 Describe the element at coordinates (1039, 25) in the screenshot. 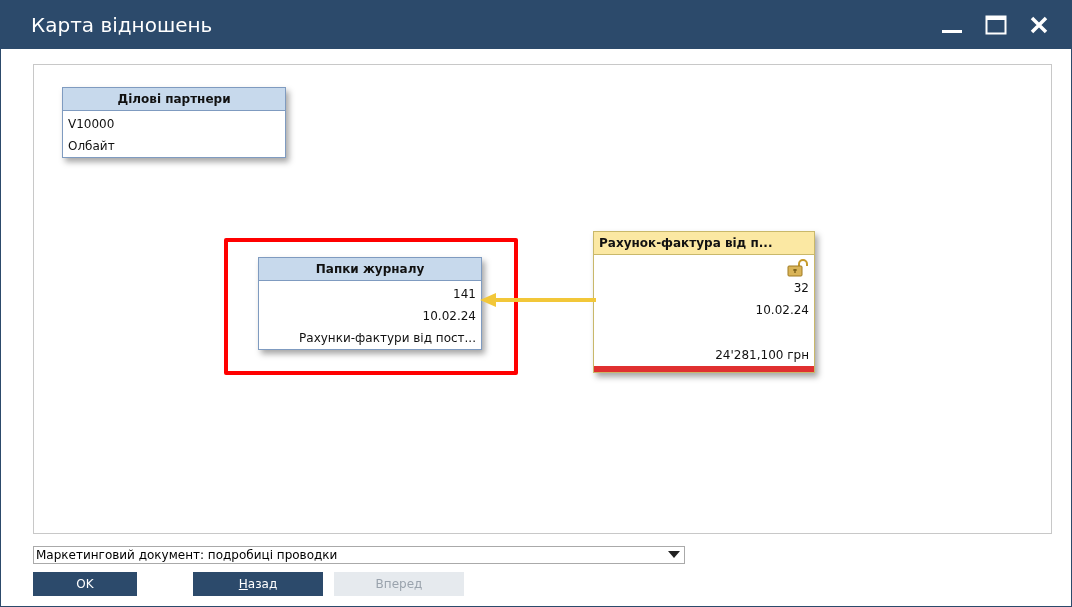

I see `close-icon` at that location.